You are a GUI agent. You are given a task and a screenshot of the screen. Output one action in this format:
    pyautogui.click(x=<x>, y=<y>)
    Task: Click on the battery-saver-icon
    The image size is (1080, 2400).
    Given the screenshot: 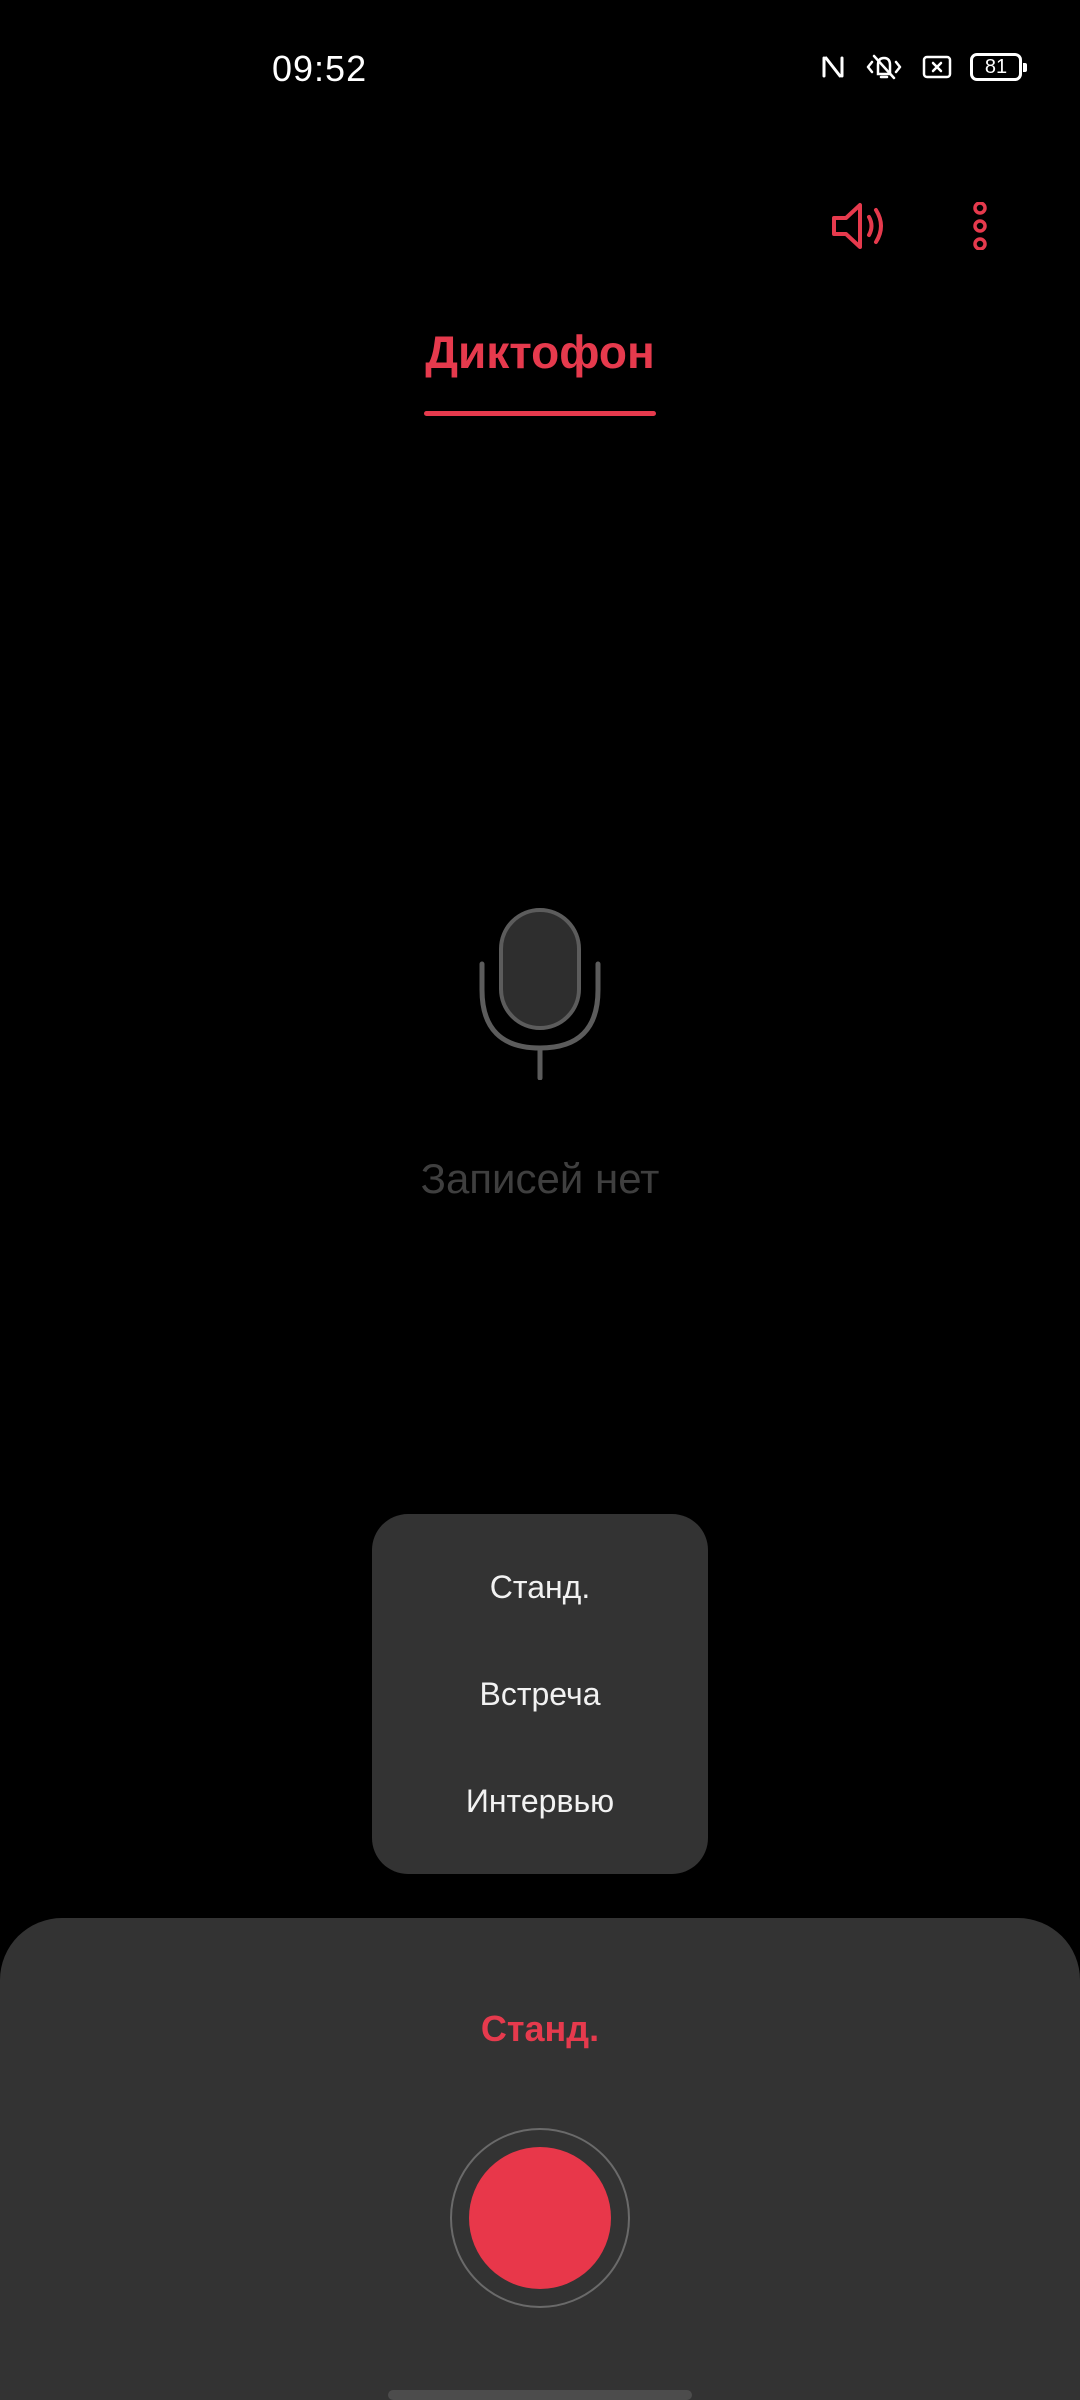 What is the action you would take?
    pyautogui.click(x=937, y=67)
    